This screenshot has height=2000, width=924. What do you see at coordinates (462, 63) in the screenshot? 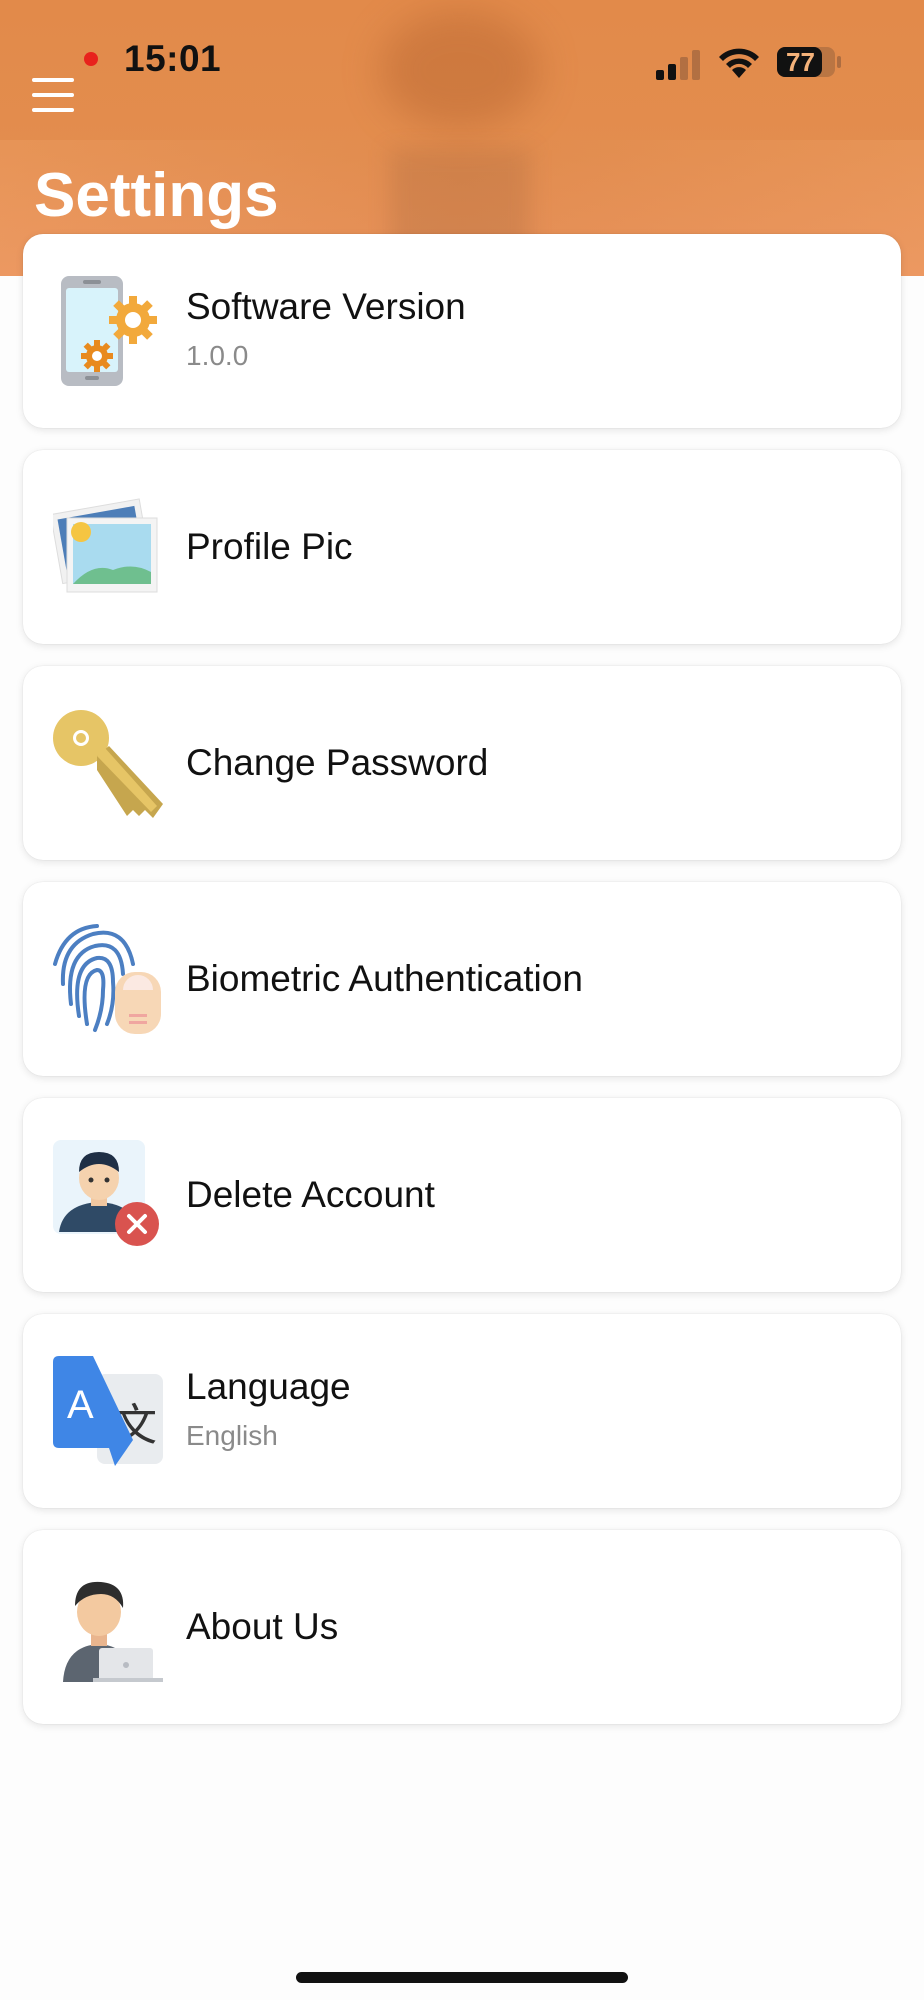
I see `status-bar: 15:01 77` at bounding box center [462, 63].